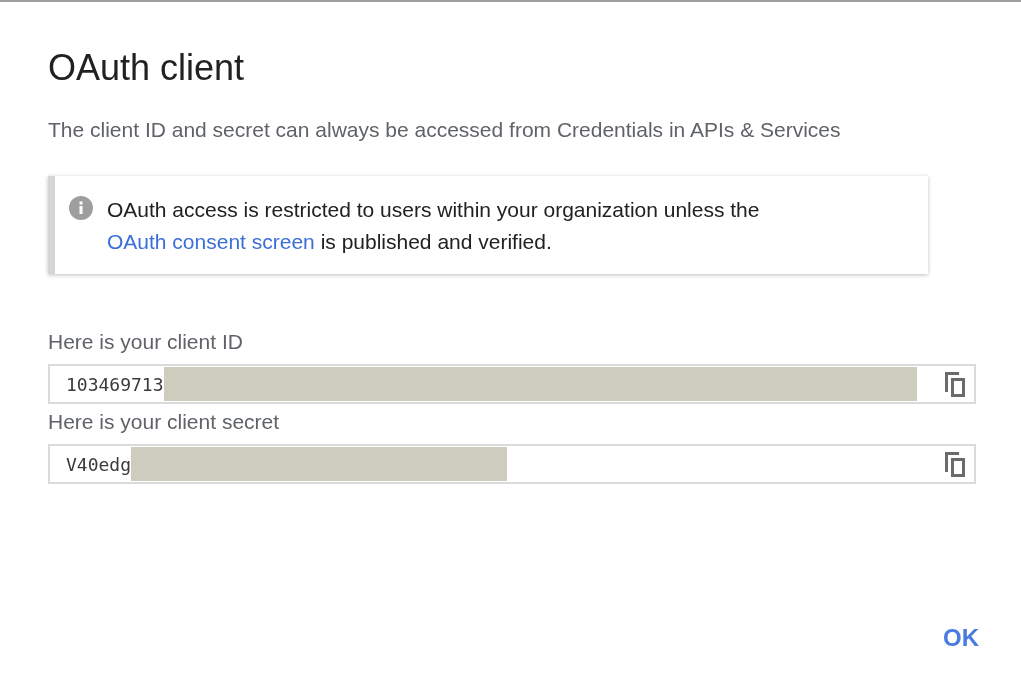  What do you see at coordinates (512, 384) in the screenshot?
I see `credential-field: 103469713` at bounding box center [512, 384].